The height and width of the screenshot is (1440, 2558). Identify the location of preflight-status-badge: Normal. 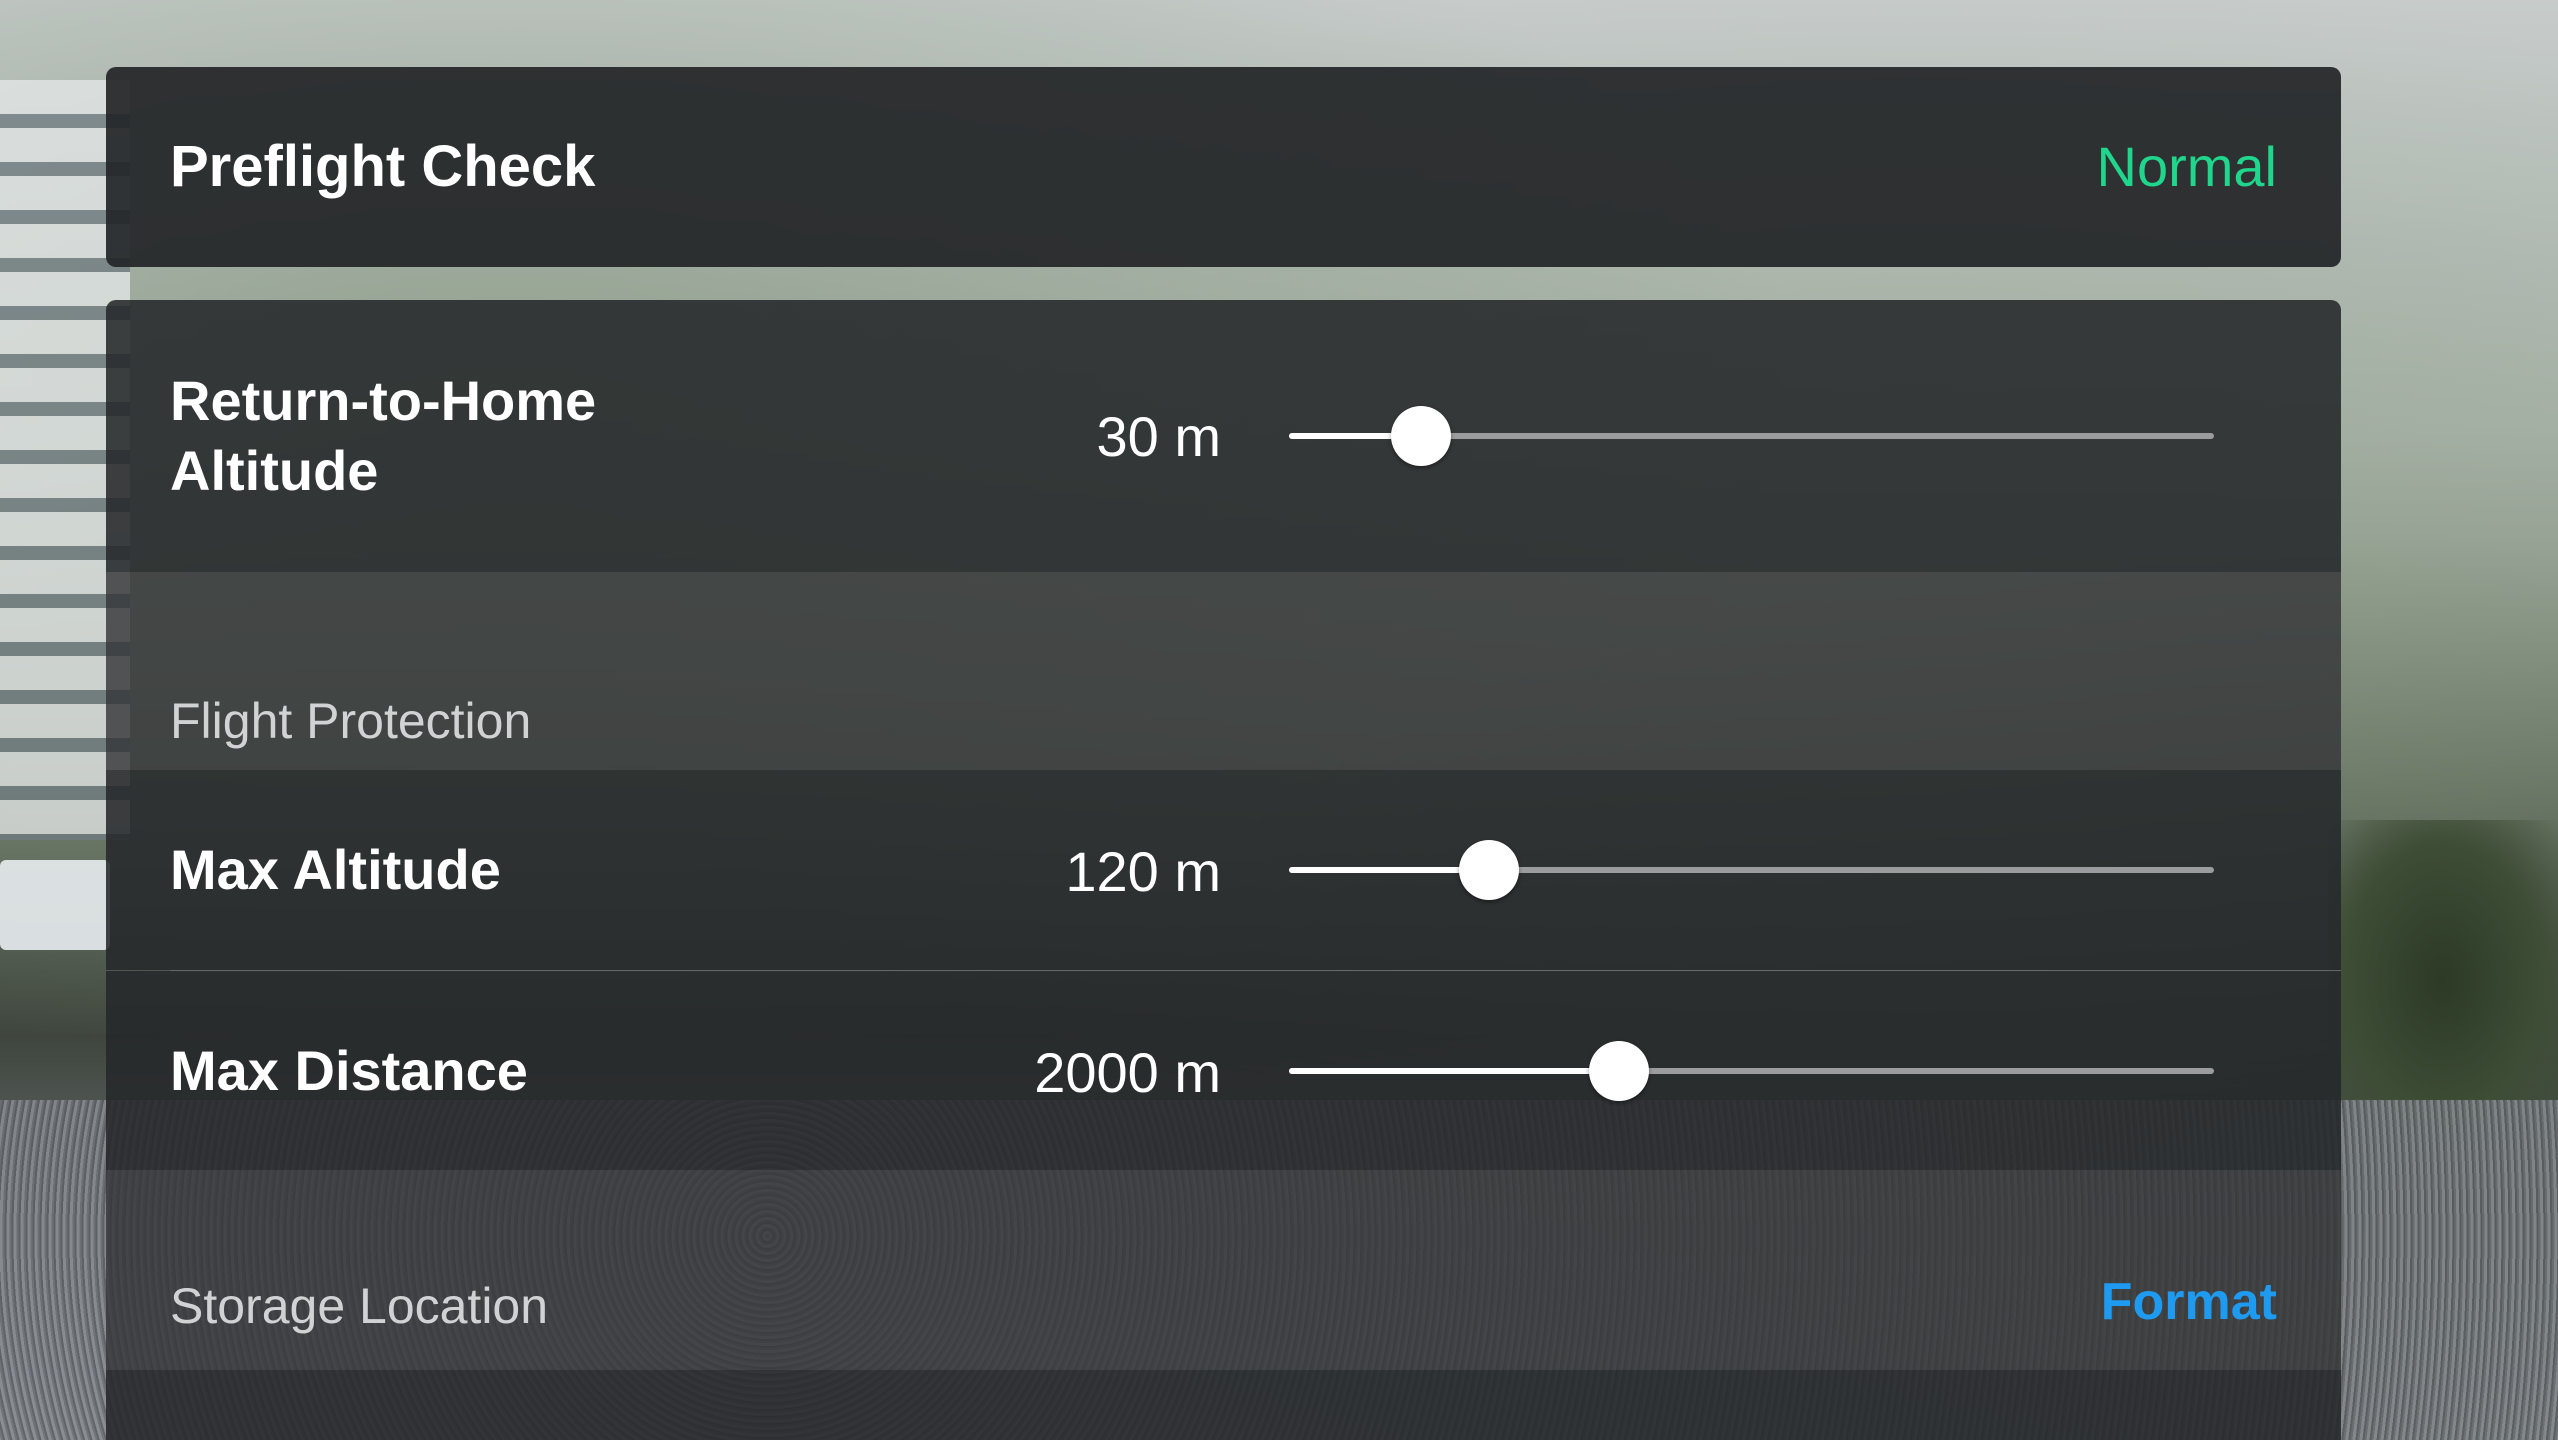
(2186, 166).